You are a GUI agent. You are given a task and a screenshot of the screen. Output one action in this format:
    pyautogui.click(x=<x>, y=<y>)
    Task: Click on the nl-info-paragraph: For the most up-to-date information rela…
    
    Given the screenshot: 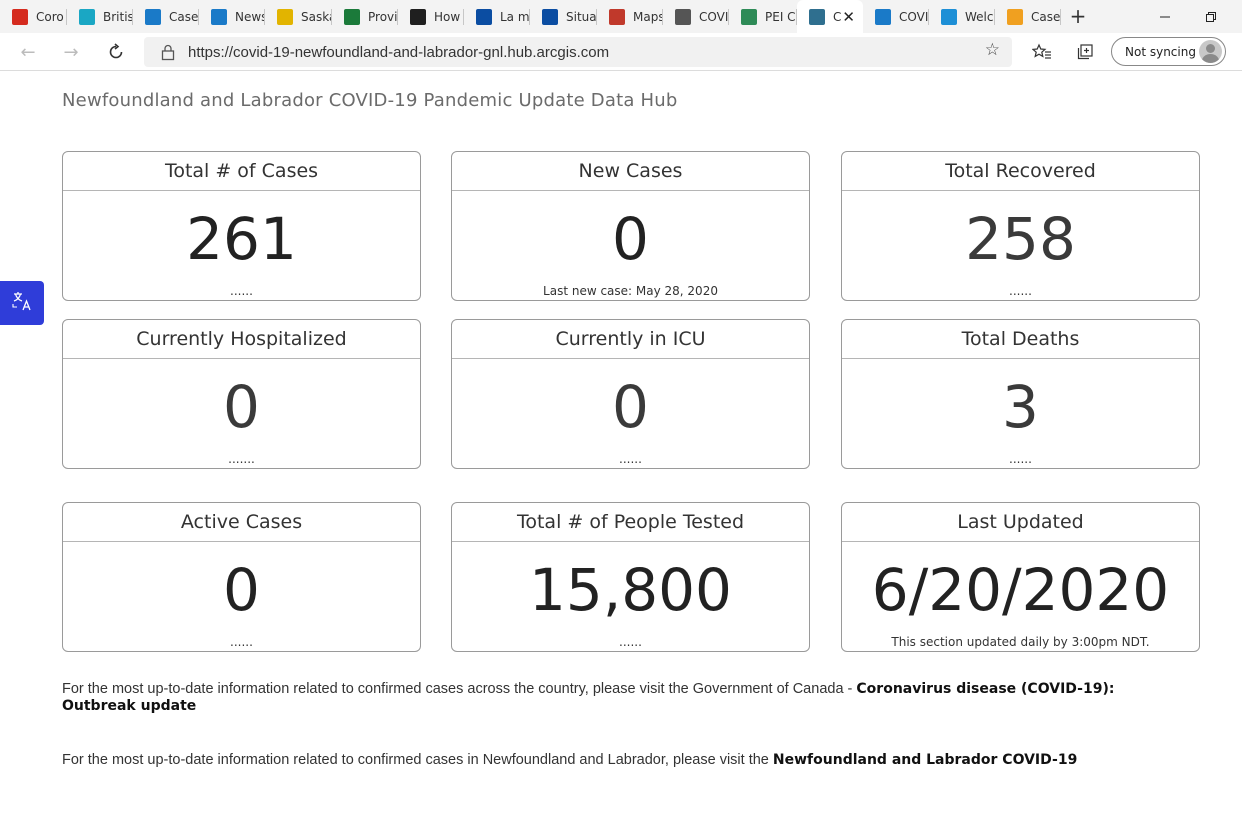 What is the action you would take?
    pyautogui.click(x=624, y=760)
    